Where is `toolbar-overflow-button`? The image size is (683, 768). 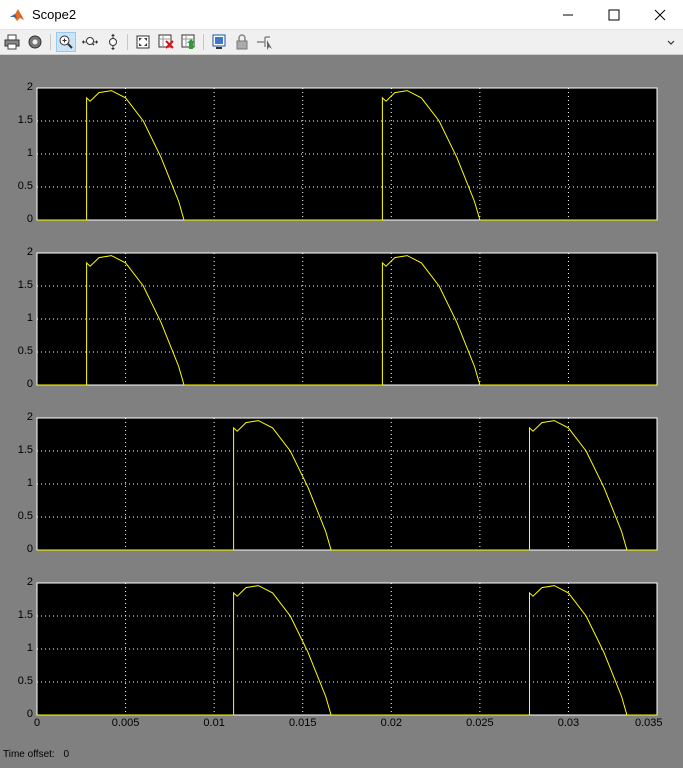
toolbar-overflow-button is located at coordinates (671, 42).